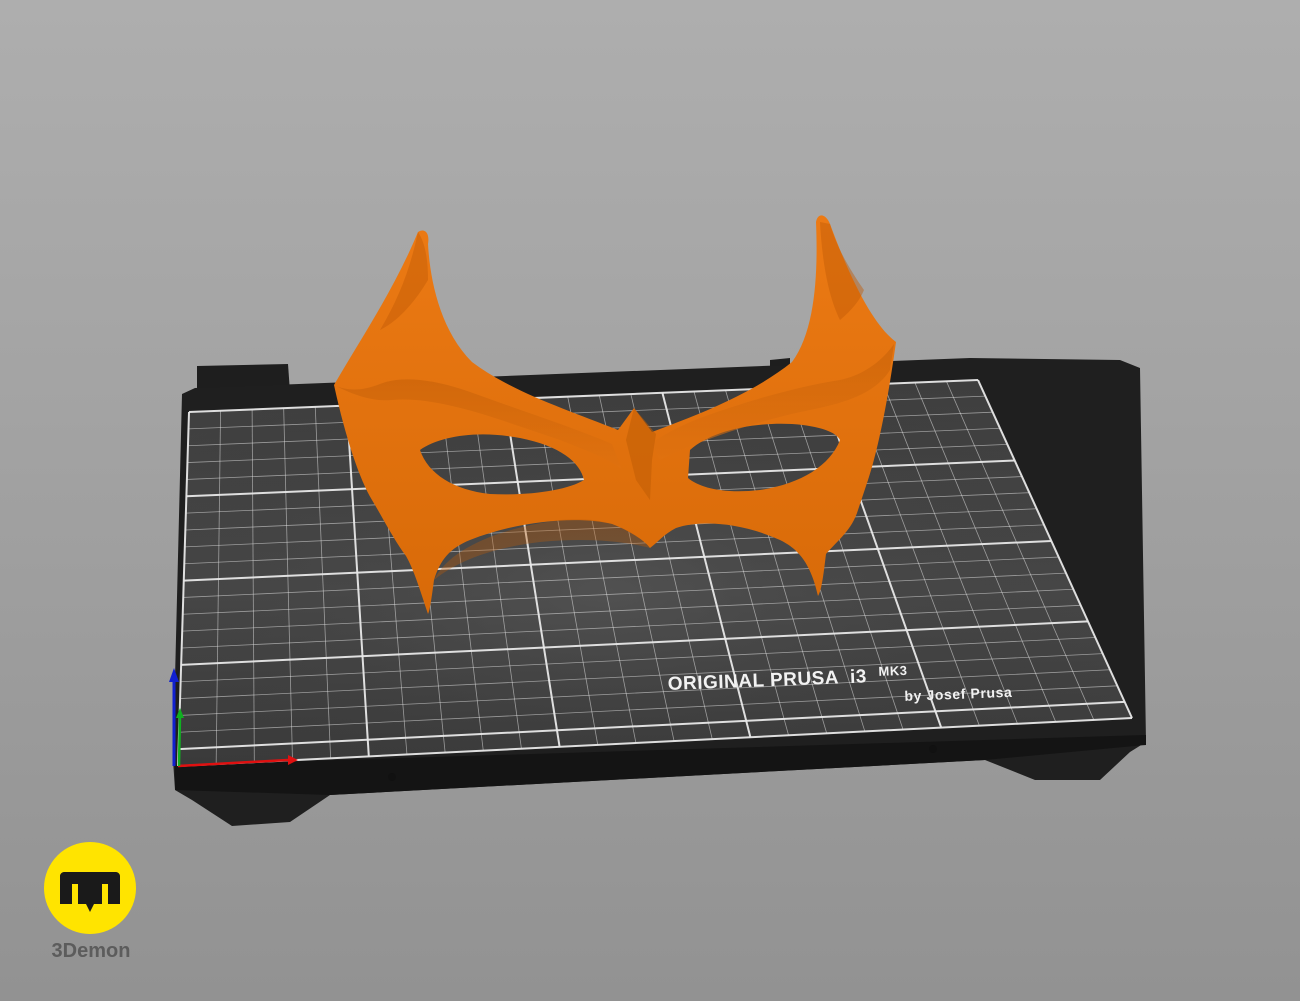 The image size is (1300, 1001). What do you see at coordinates (91, 951) in the screenshot?
I see `brand-label: 3Demon` at bounding box center [91, 951].